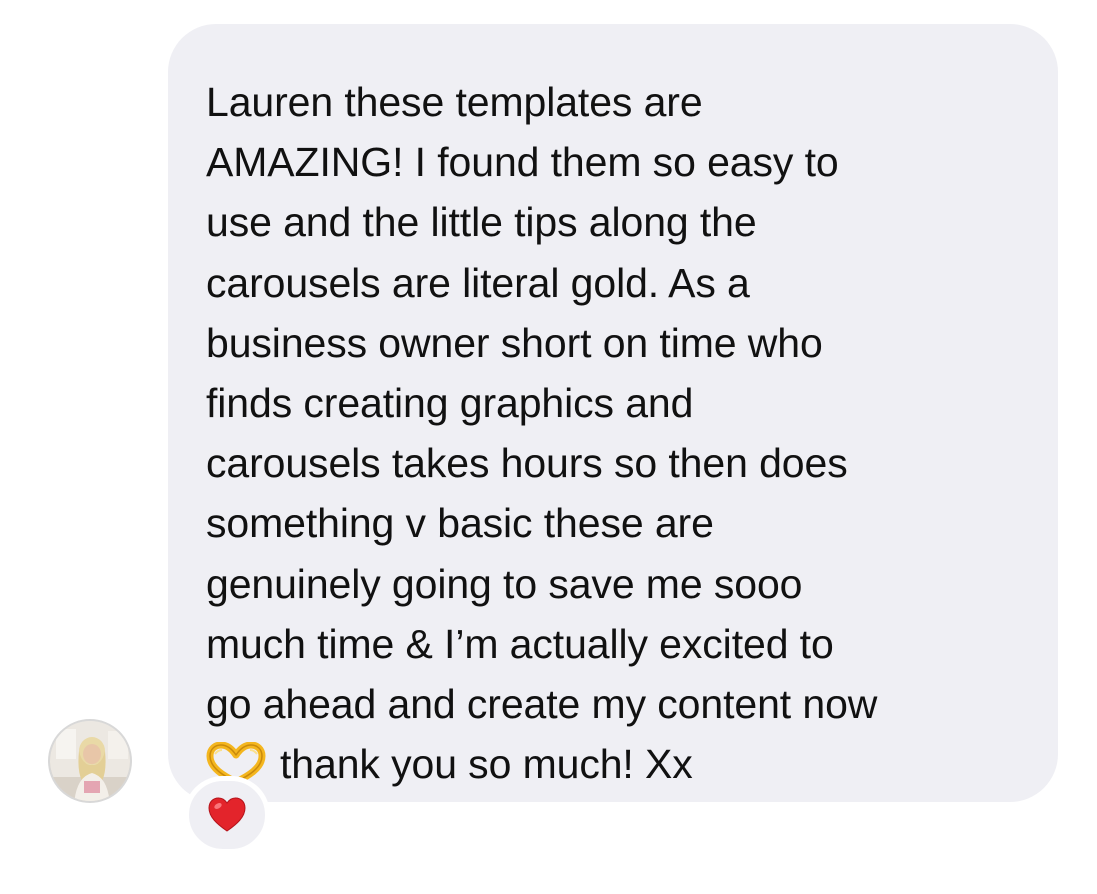  I want to click on message-line: carousels takes hours so then does, so click(527, 463).